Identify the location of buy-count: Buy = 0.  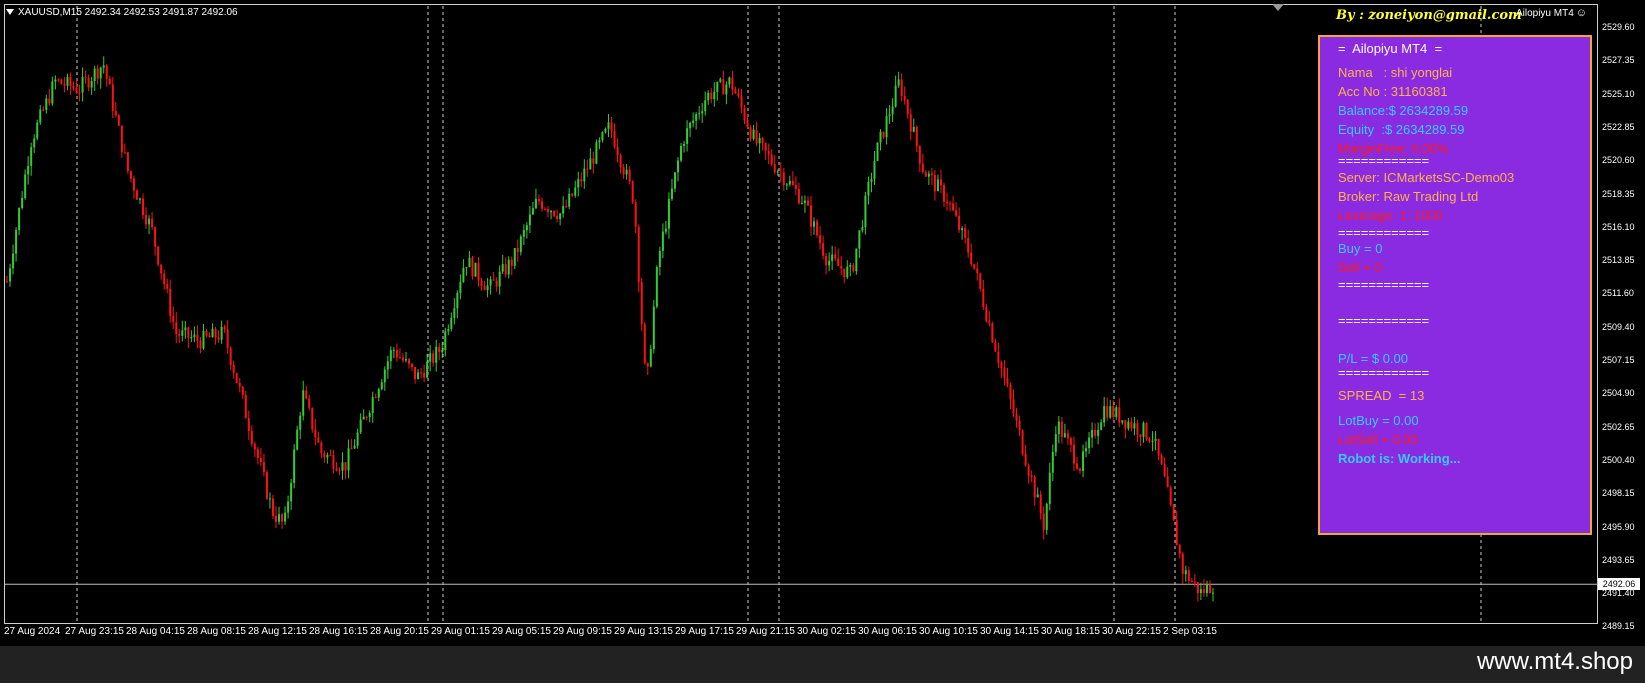
(1360, 248).